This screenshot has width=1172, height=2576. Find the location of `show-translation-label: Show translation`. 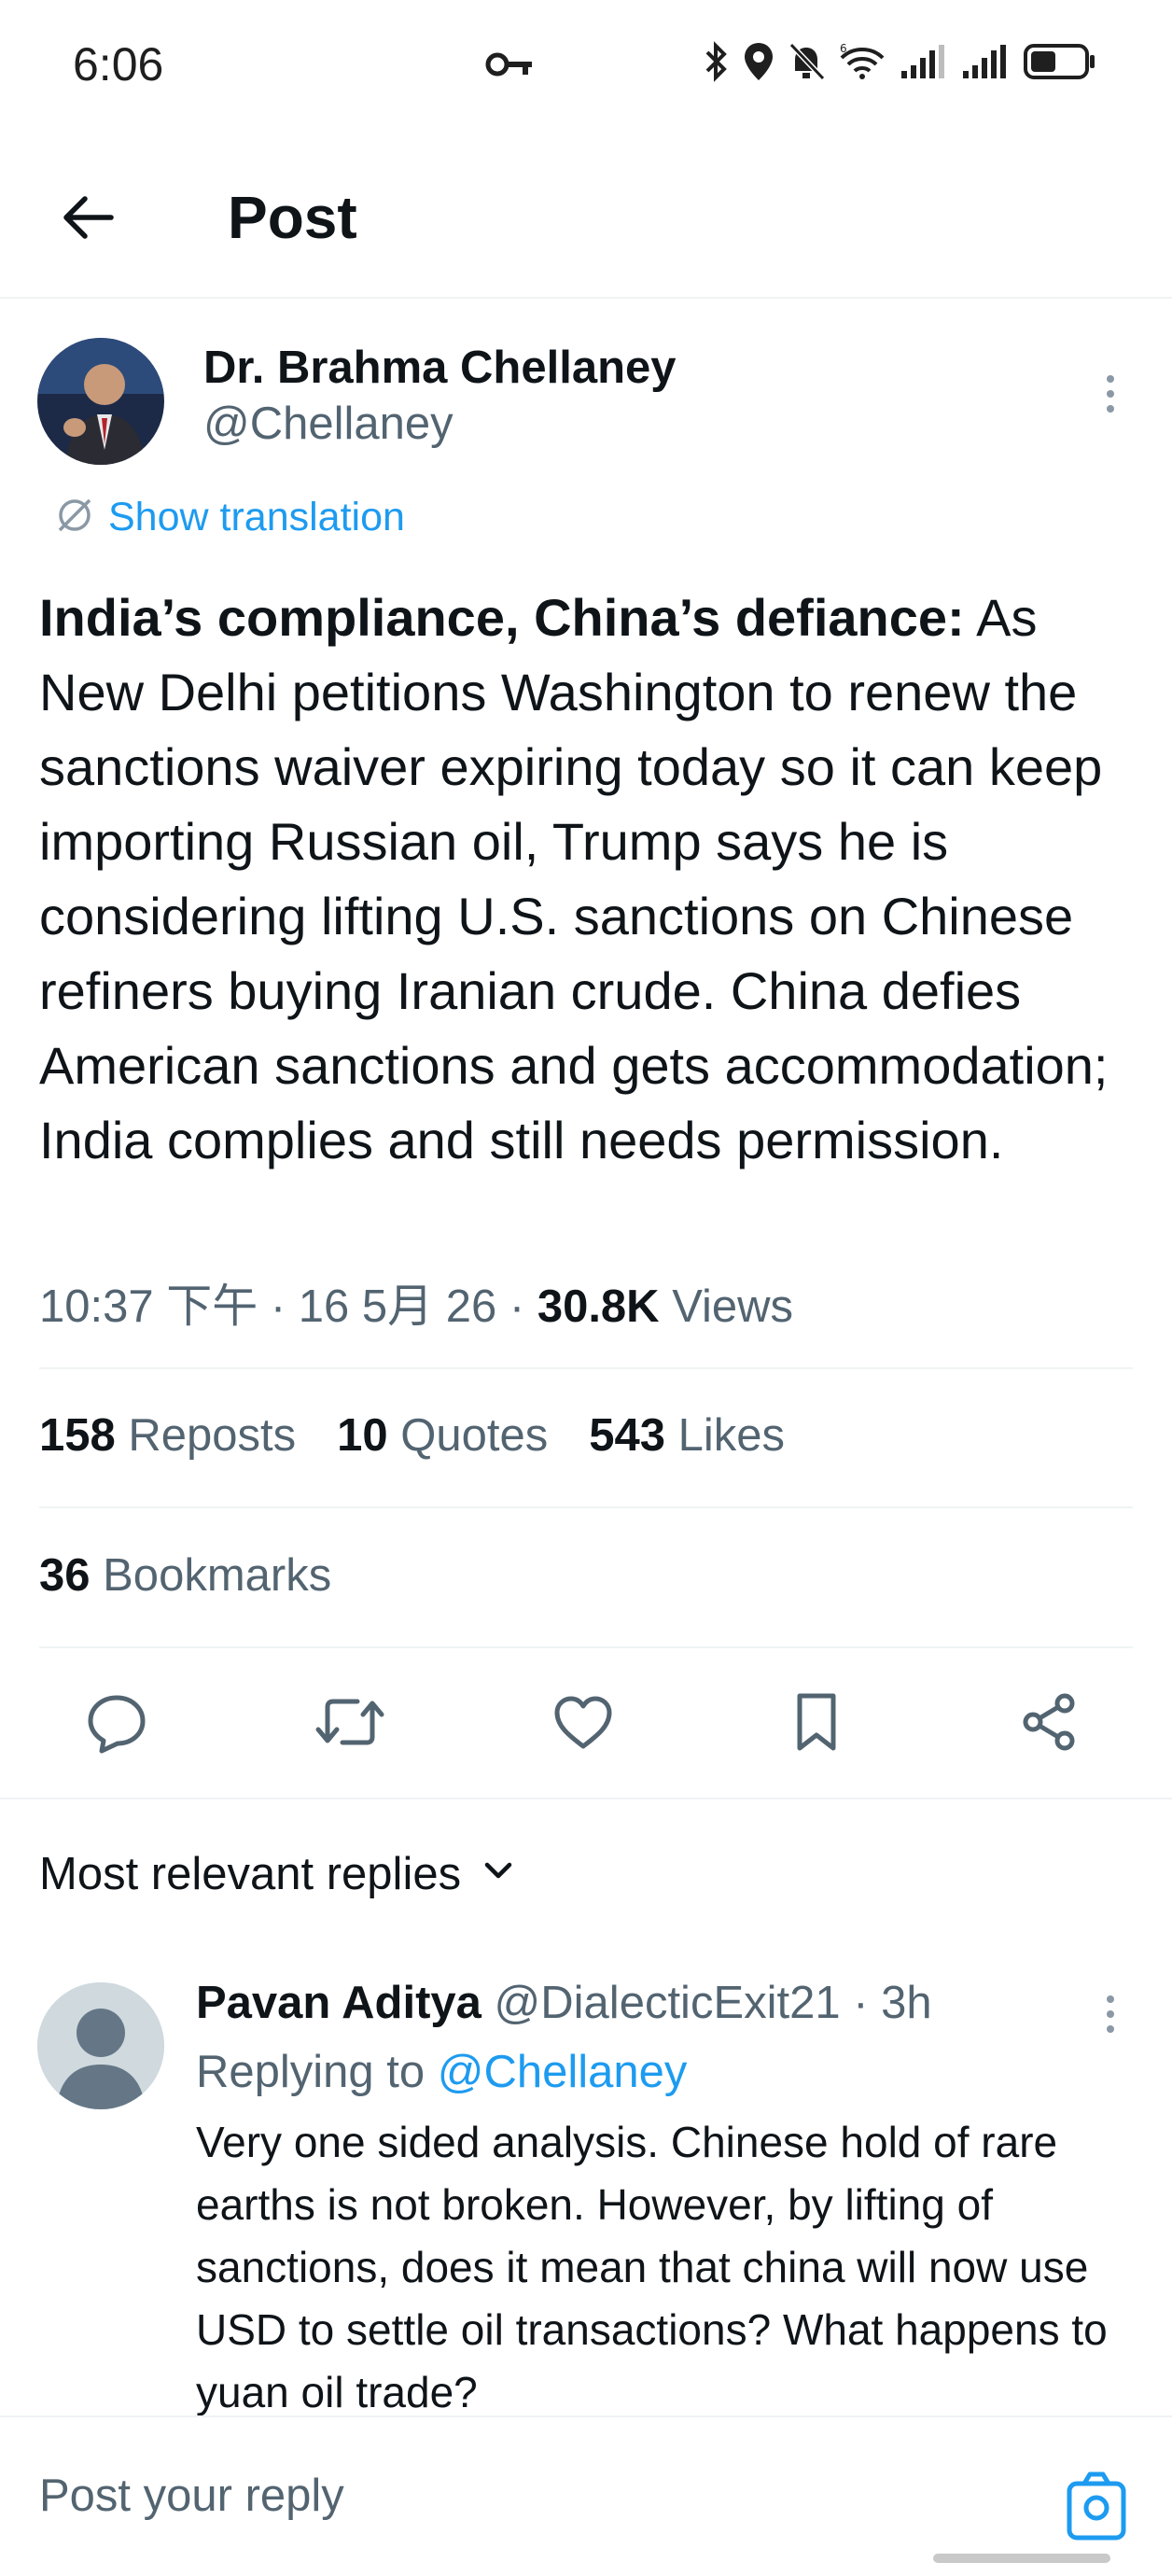

show-translation-label: Show translation is located at coordinates (256, 517).